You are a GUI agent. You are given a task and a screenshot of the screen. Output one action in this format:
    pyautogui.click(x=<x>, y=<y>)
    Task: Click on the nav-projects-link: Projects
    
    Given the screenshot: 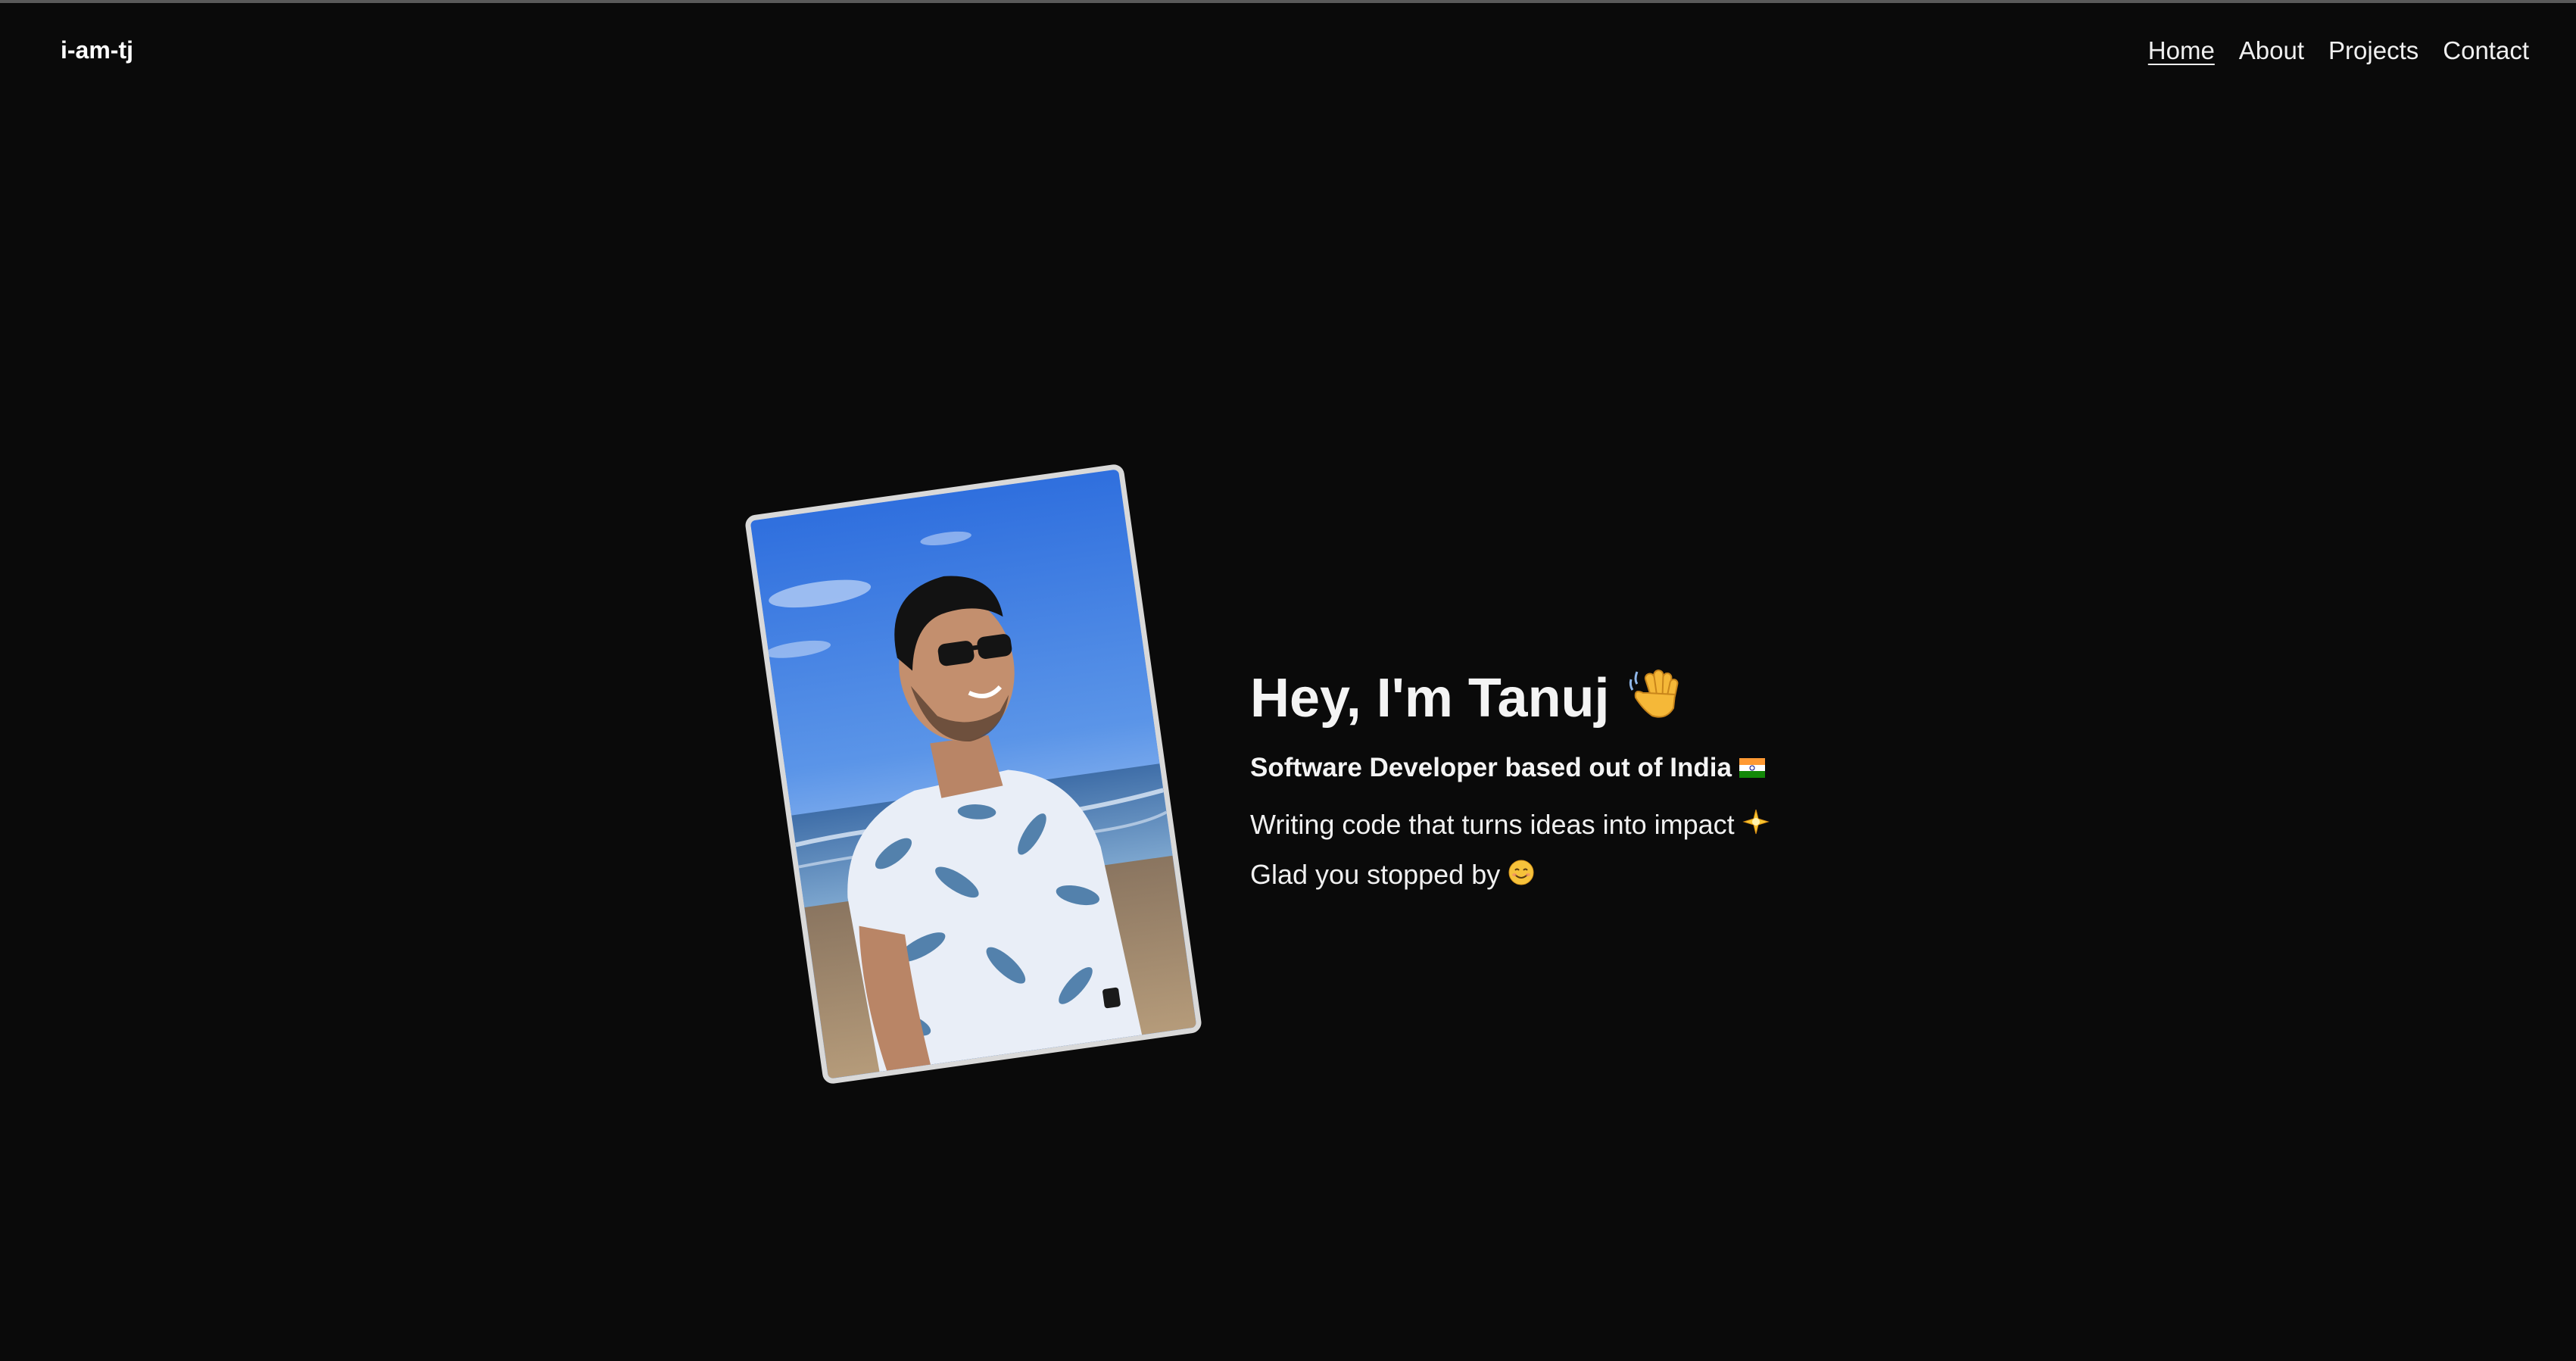 What is the action you would take?
    pyautogui.click(x=2373, y=50)
    